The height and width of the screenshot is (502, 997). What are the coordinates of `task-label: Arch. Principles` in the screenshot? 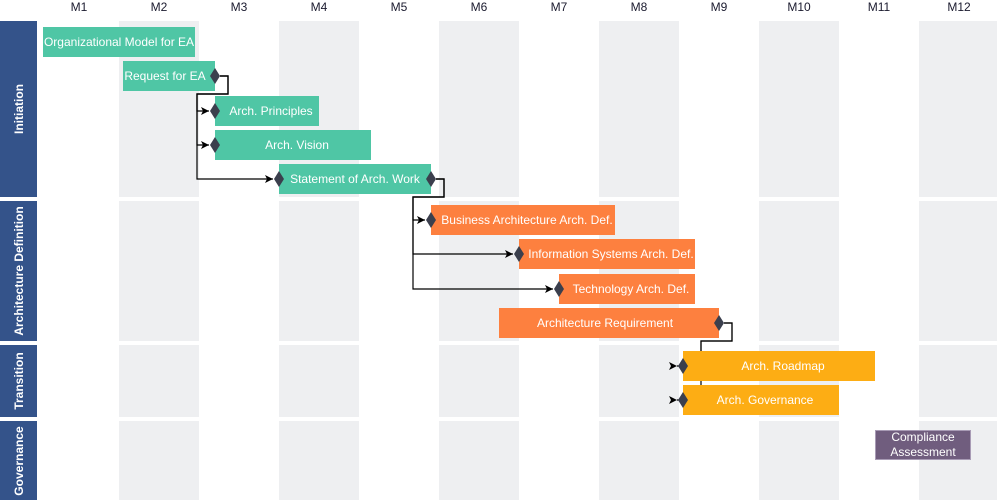 It's located at (271, 110).